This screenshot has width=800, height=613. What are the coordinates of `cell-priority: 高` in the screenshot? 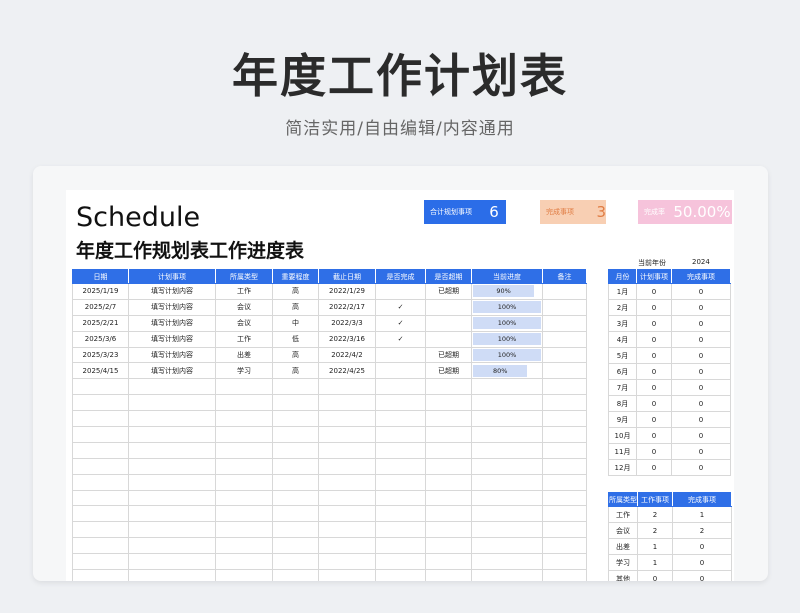 It's located at (295, 307).